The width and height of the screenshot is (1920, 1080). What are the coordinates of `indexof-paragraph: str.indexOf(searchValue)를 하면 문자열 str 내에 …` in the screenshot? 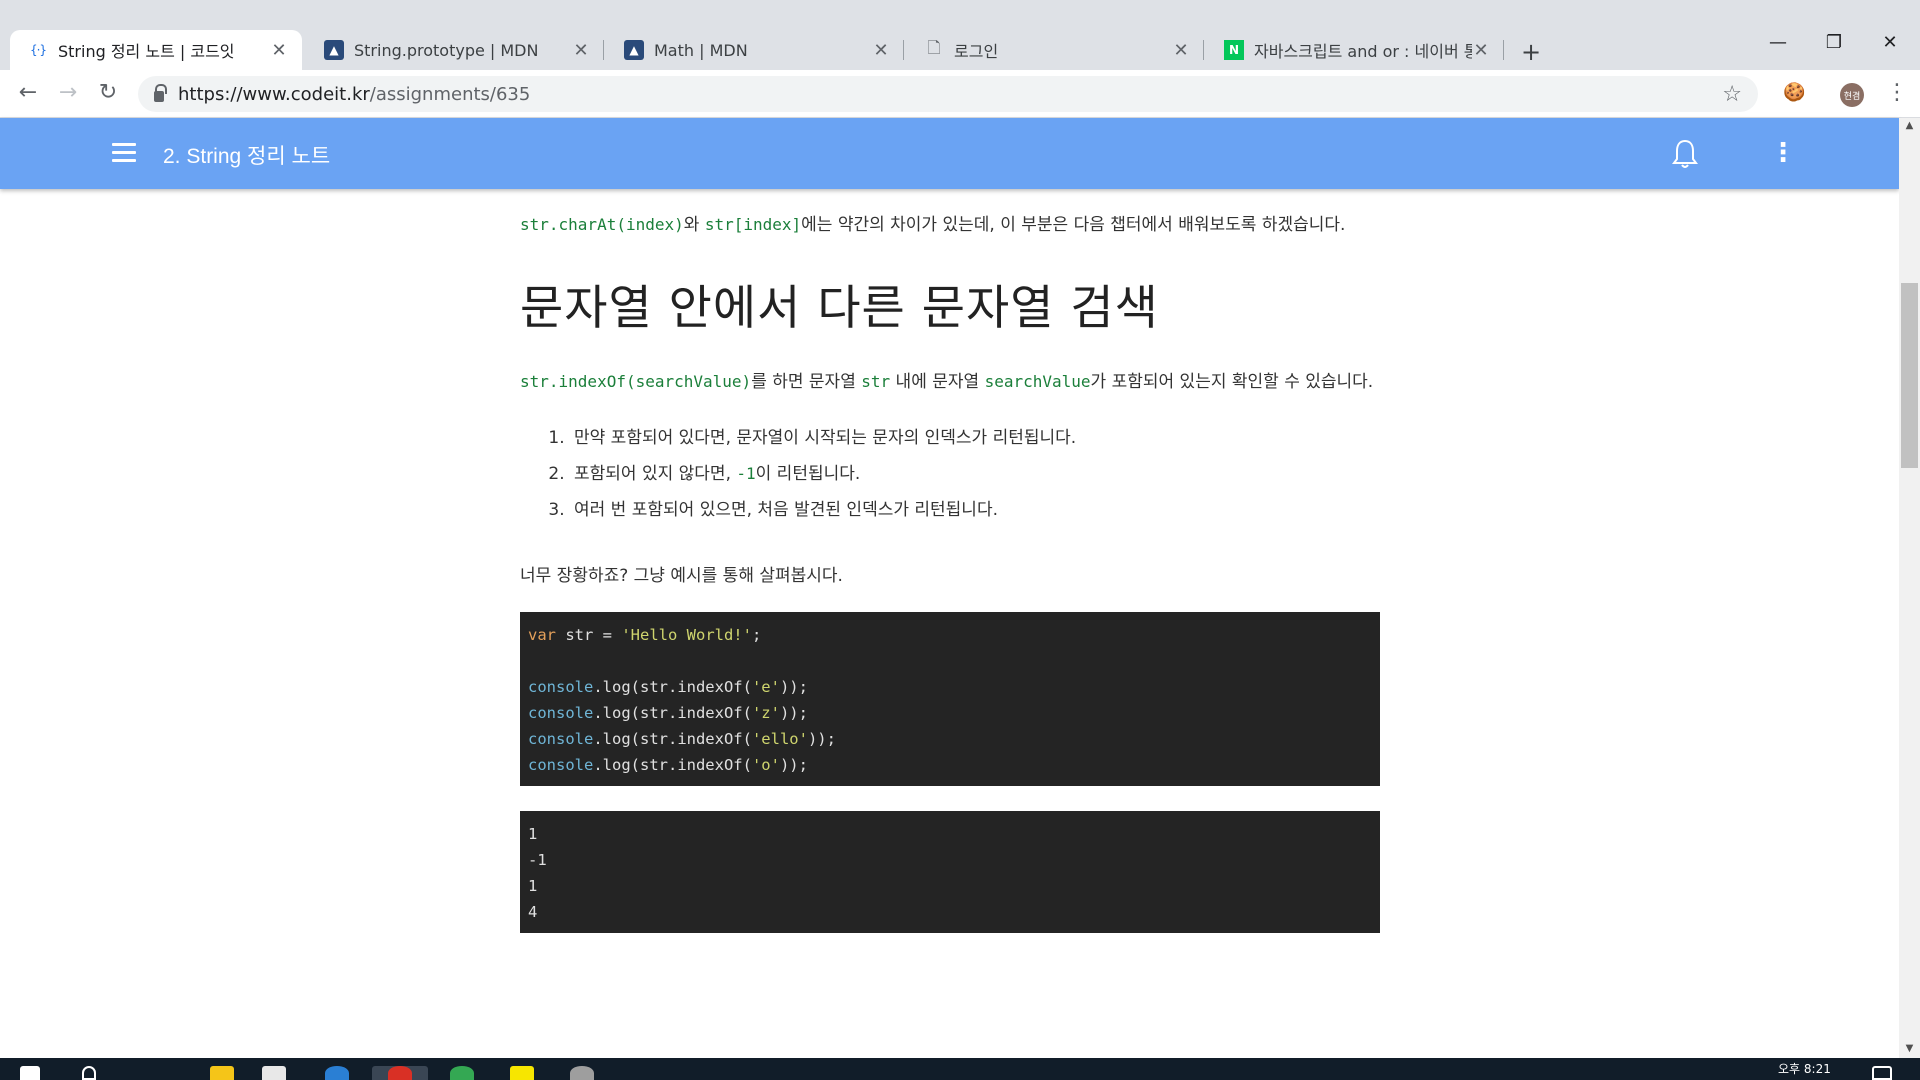 It's located at (947, 382).